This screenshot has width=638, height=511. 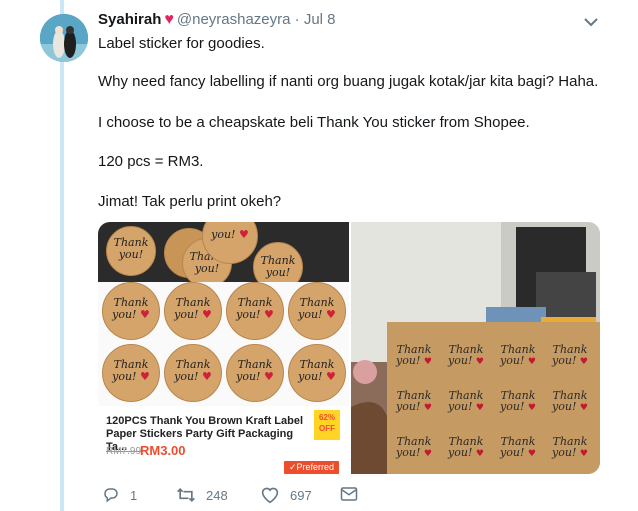 What do you see at coordinates (320, 19) in the screenshot?
I see `tweet-date: Jul 8` at bounding box center [320, 19].